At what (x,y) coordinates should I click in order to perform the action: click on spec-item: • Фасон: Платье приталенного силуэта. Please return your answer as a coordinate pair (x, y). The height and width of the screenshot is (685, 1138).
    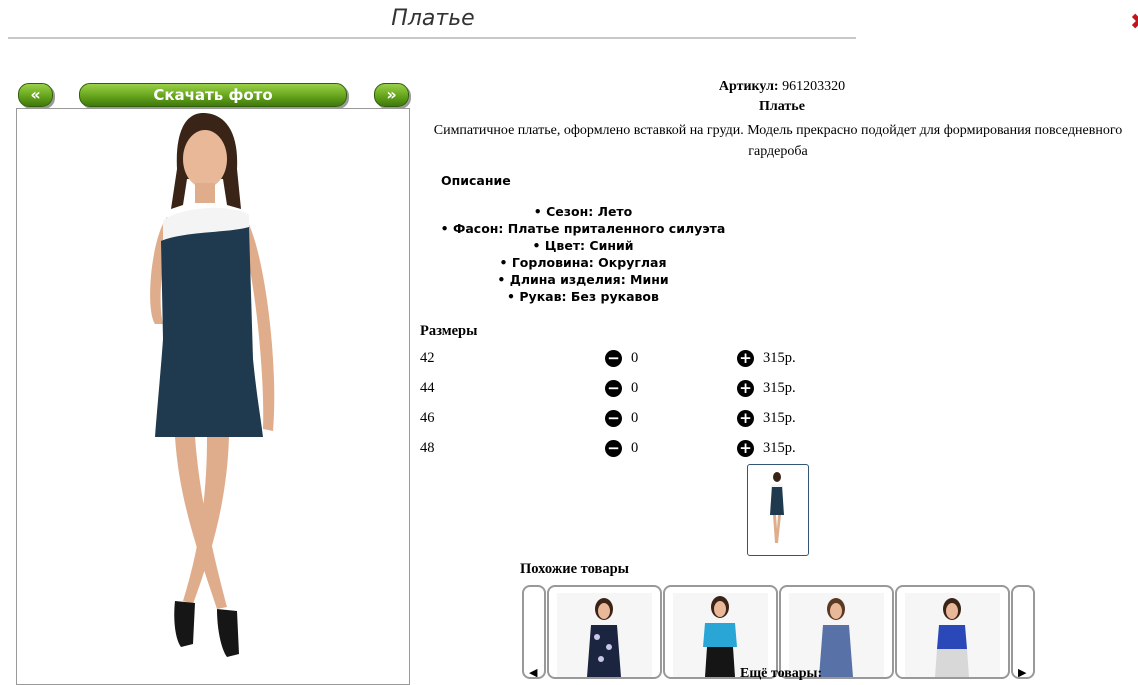
    Looking at the image, I should click on (583, 228).